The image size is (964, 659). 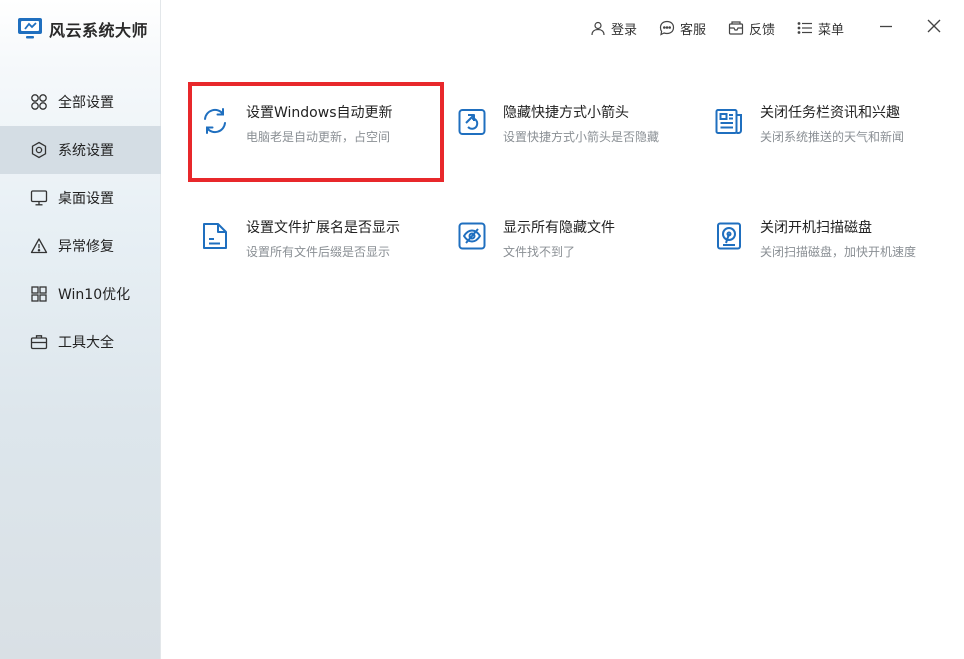 What do you see at coordinates (831, 30) in the screenshot?
I see `menu-label: 菜单` at bounding box center [831, 30].